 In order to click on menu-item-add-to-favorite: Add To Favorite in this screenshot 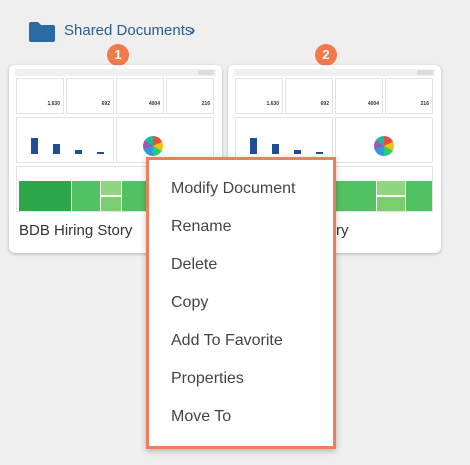, I will do `click(227, 341)`.